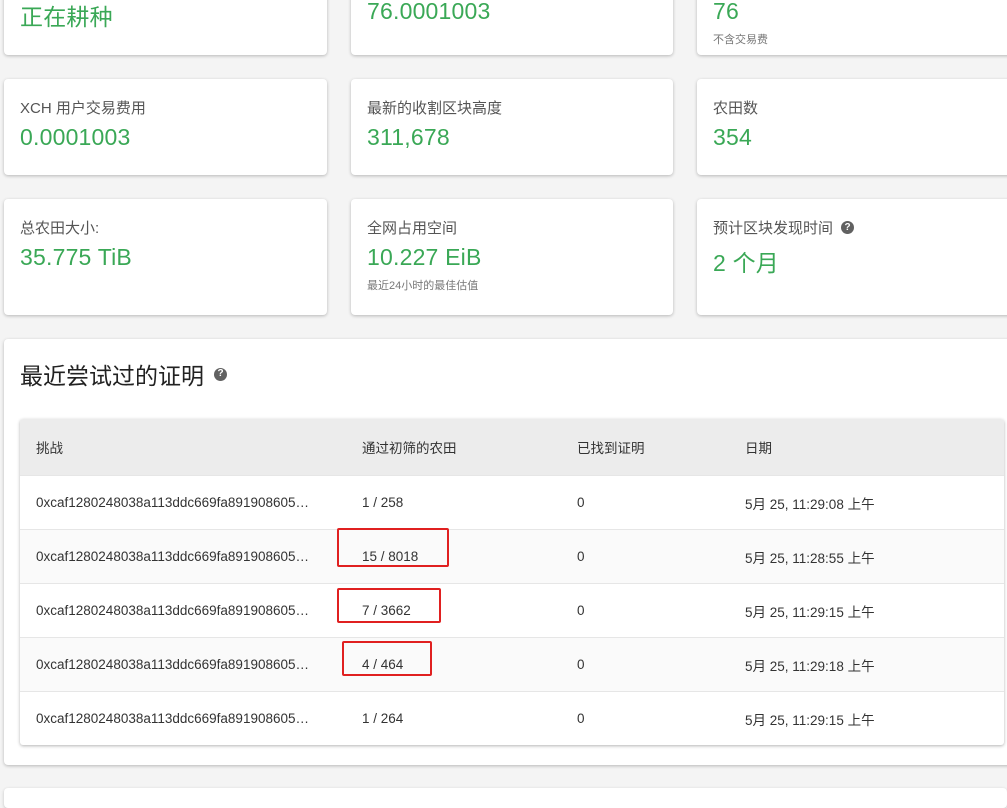 The image size is (1007, 808). What do you see at coordinates (726, 12) in the screenshot?
I see `block-rewards-value: 76` at bounding box center [726, 12].